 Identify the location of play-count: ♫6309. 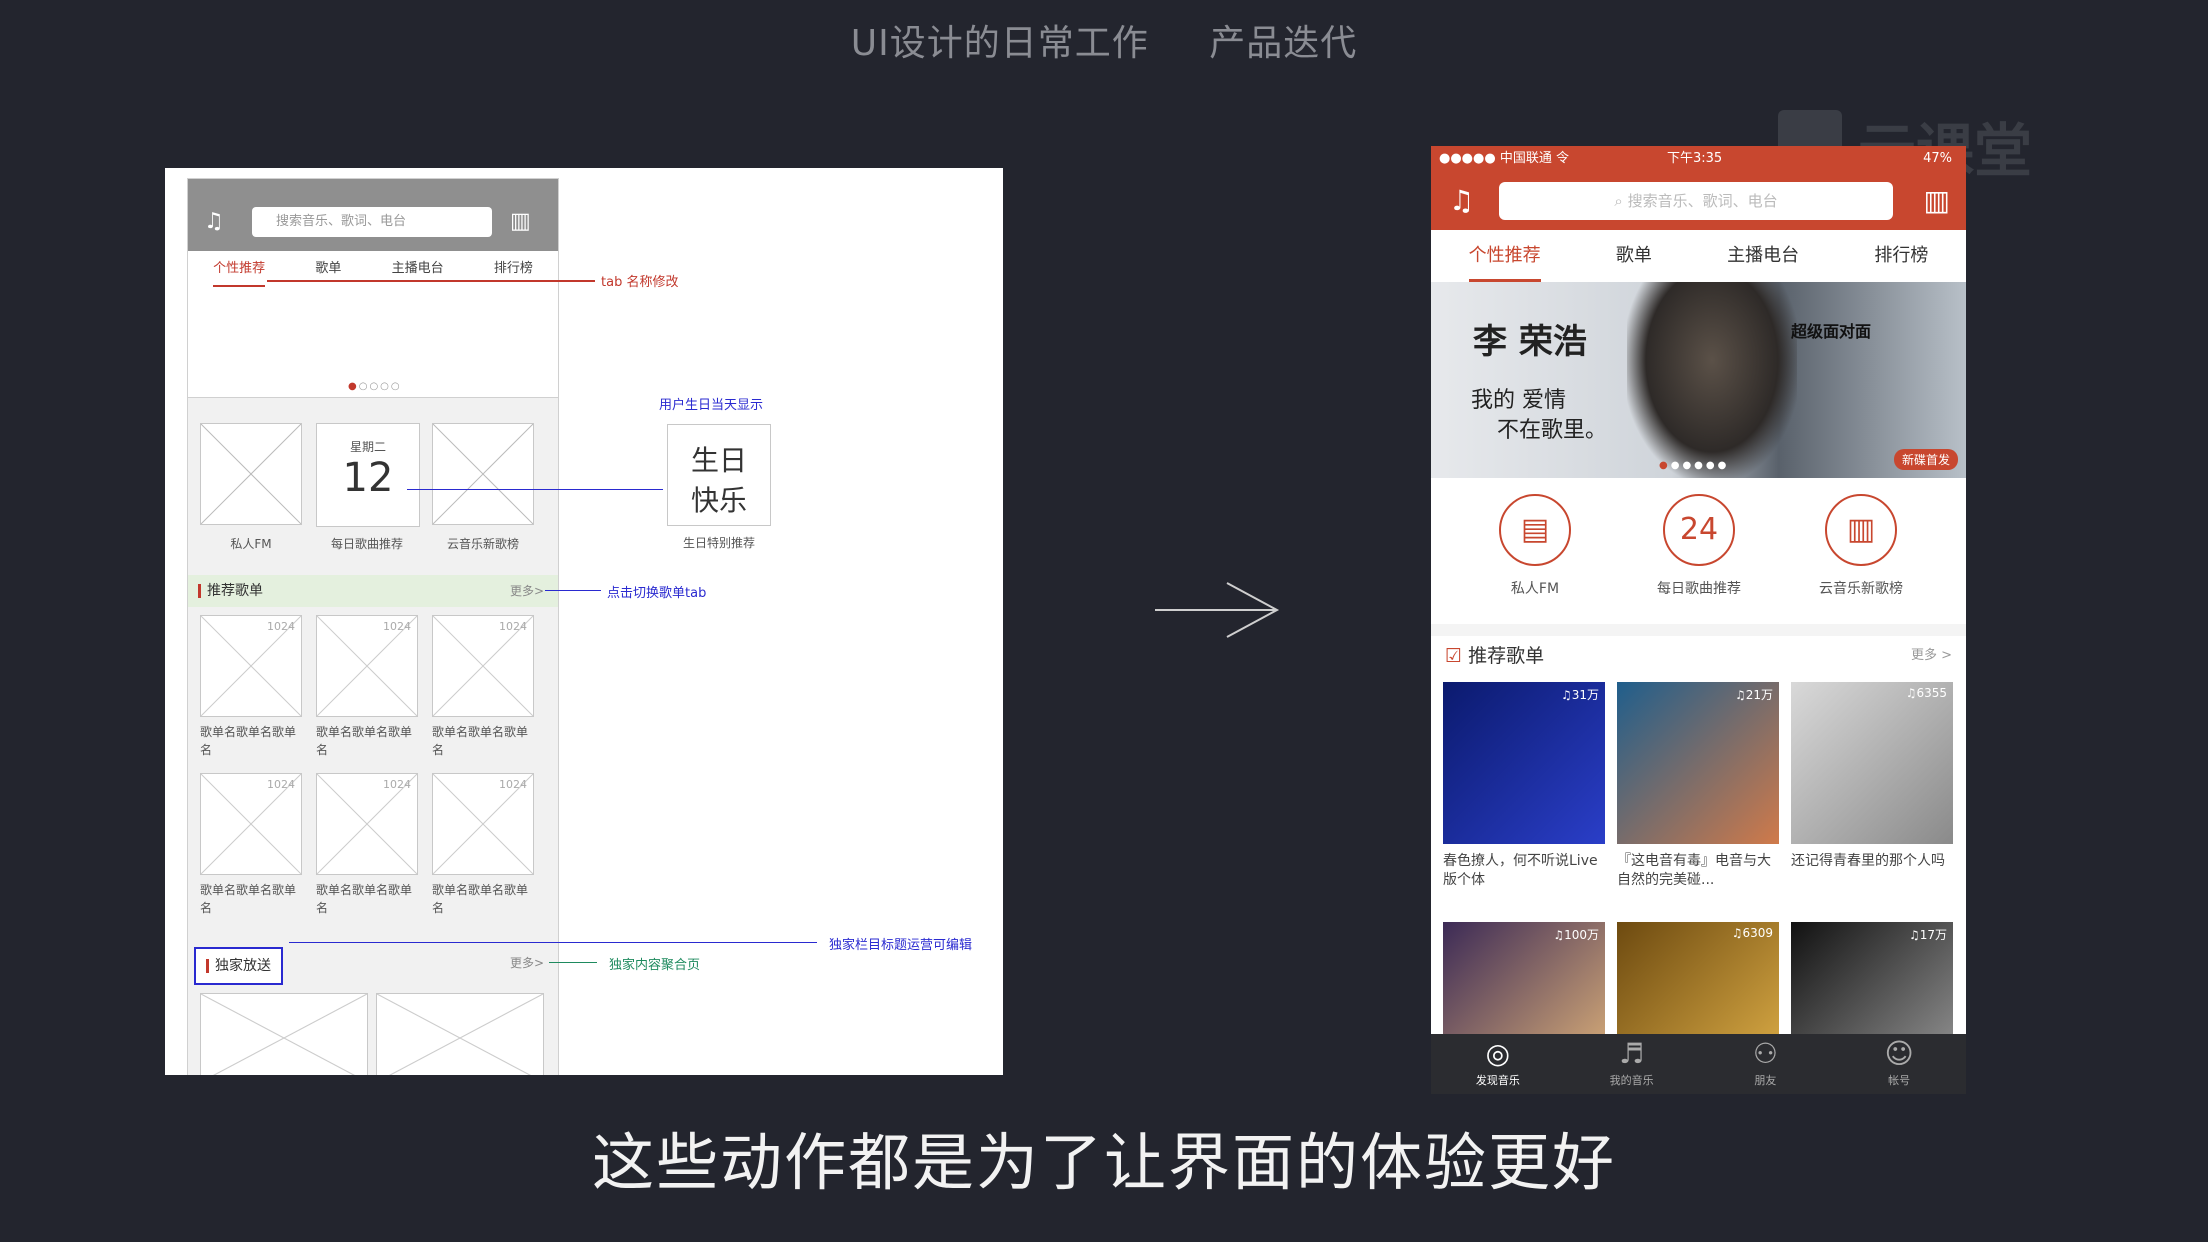
(1752, 933).